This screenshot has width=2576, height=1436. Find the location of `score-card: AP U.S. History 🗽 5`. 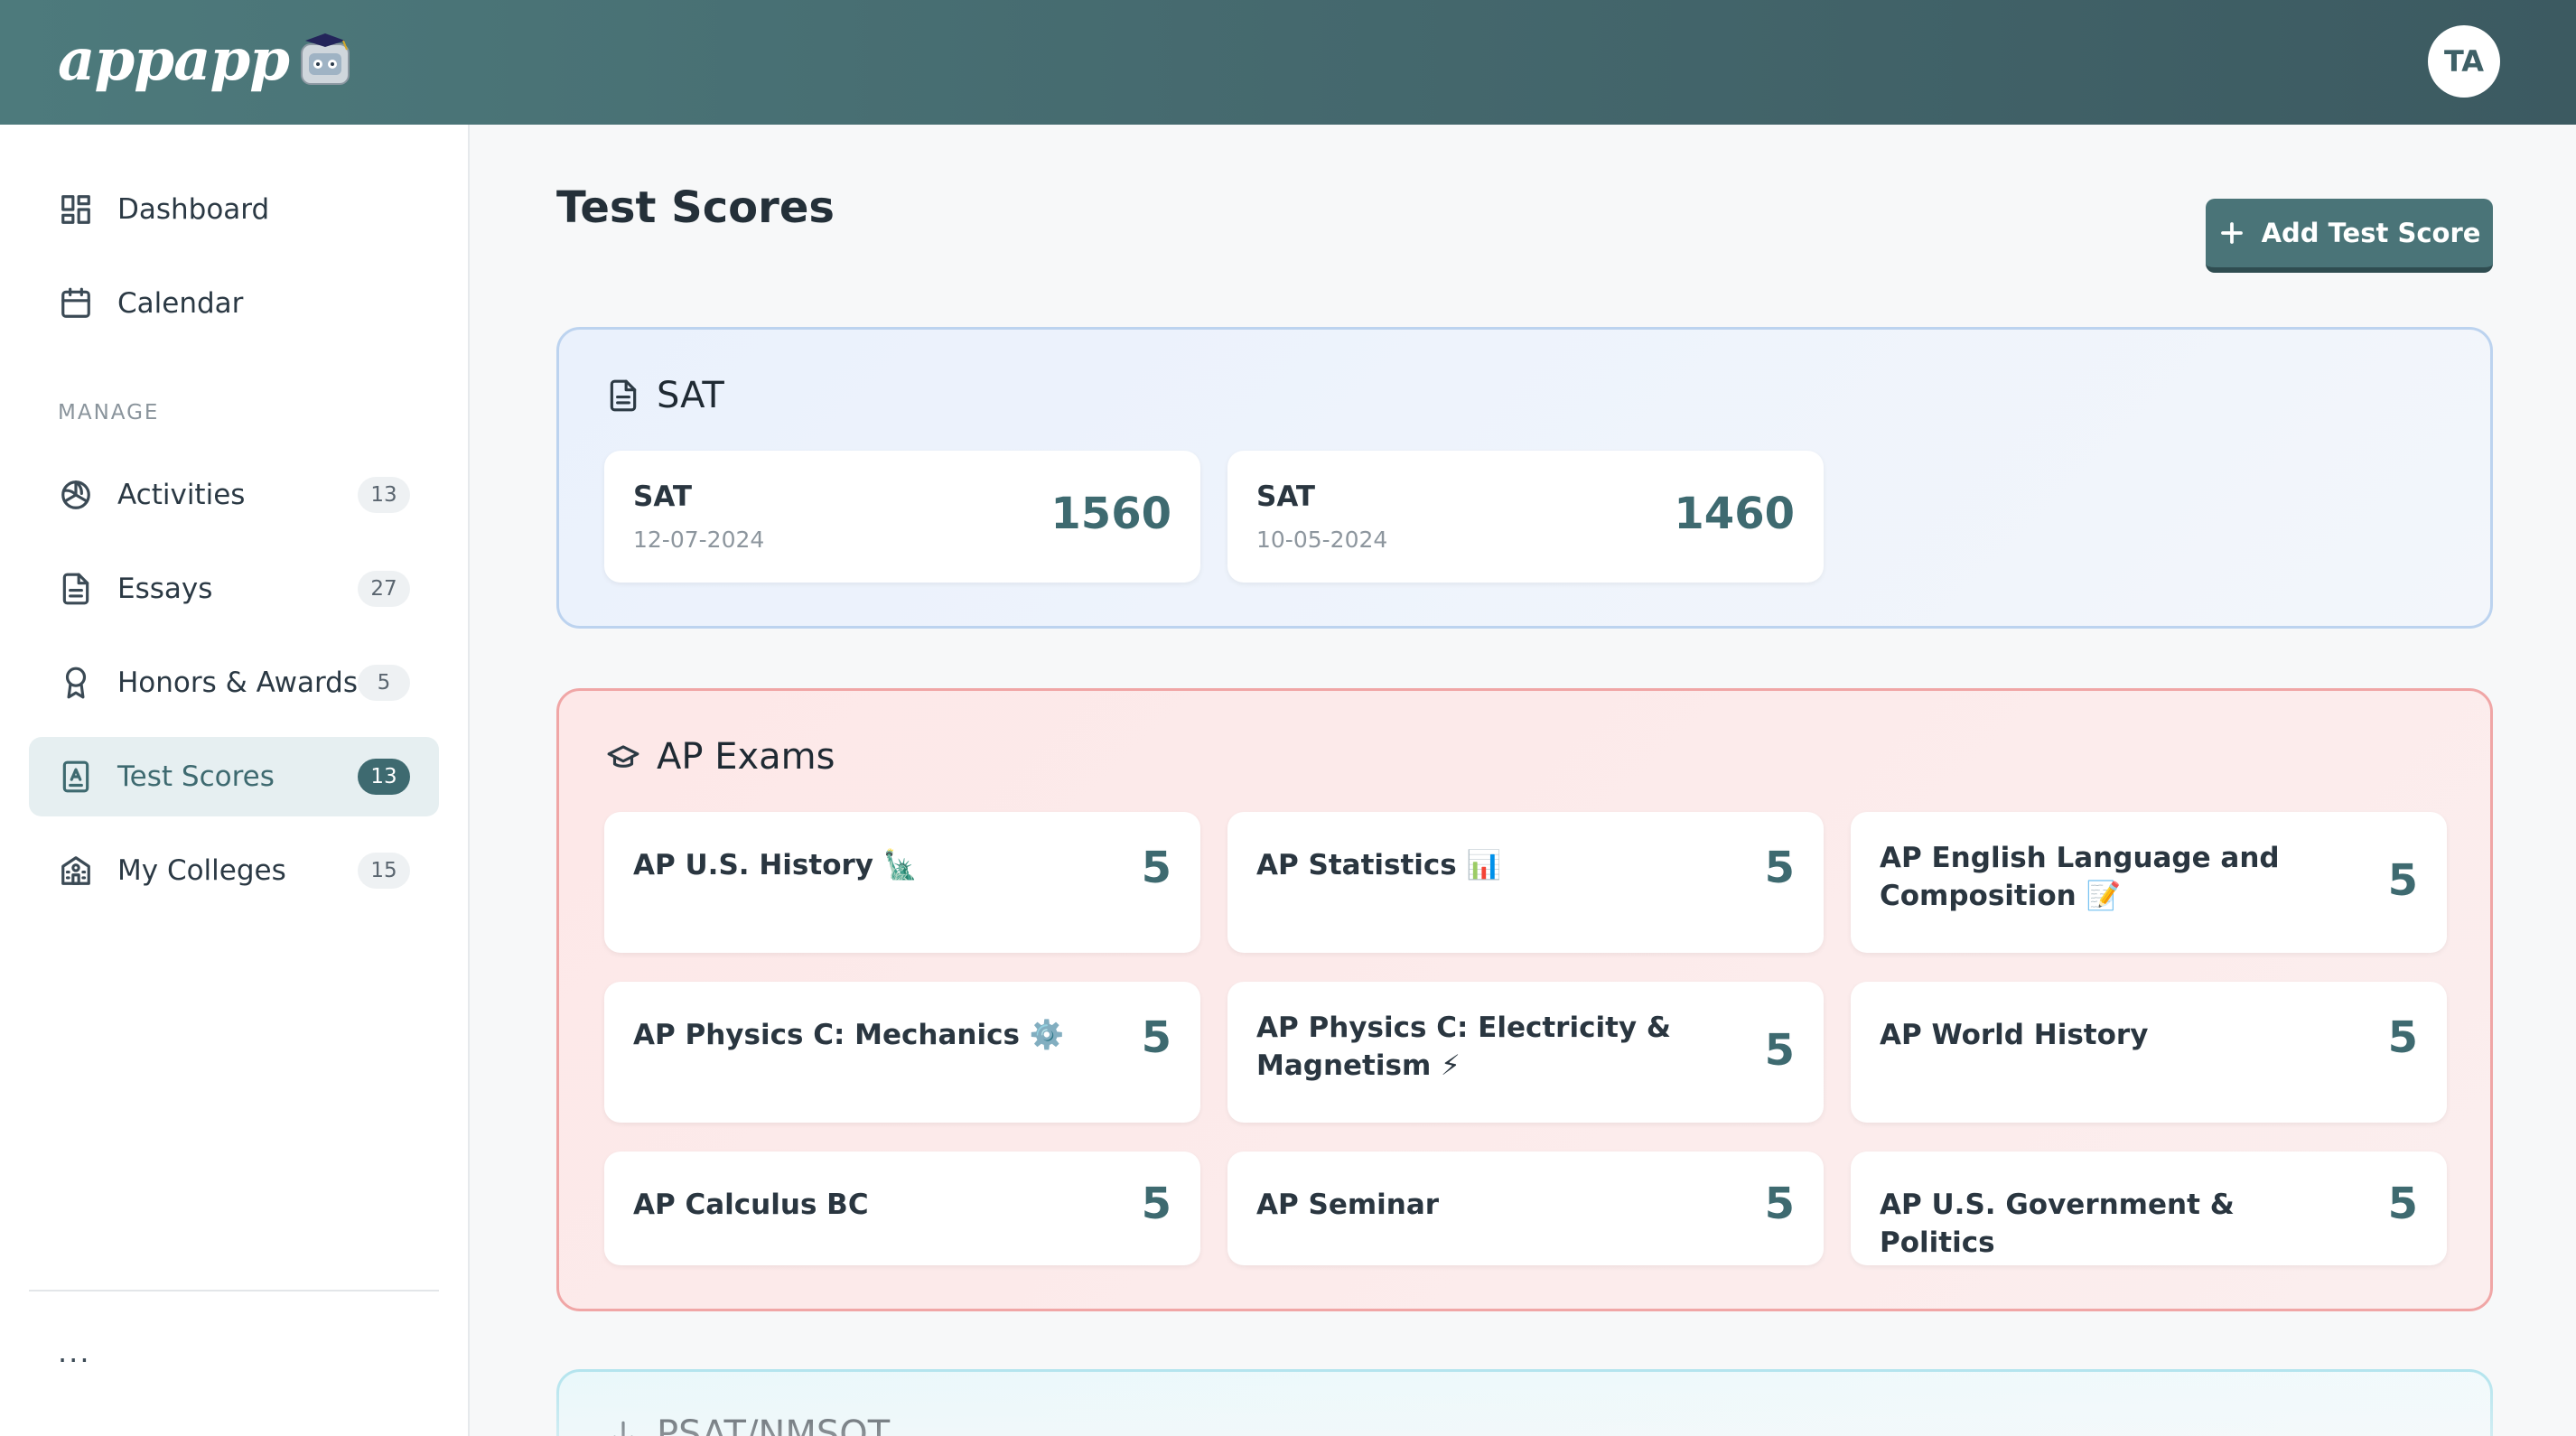

score-card: AP U.S. History 🗽 5 is located at coordinates (902, 882).